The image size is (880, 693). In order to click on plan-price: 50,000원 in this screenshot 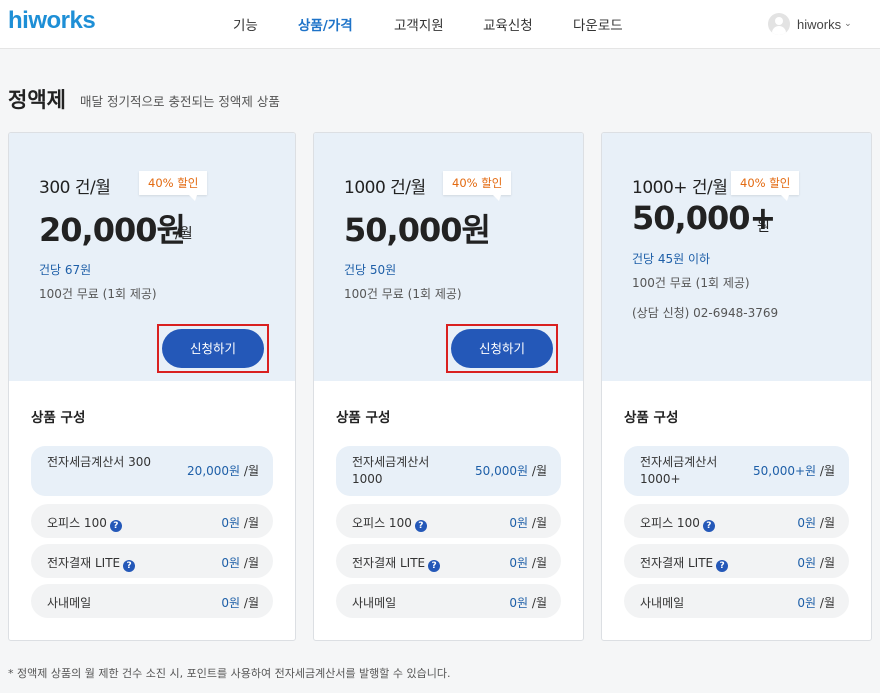, I will do `click(417, 230)`.